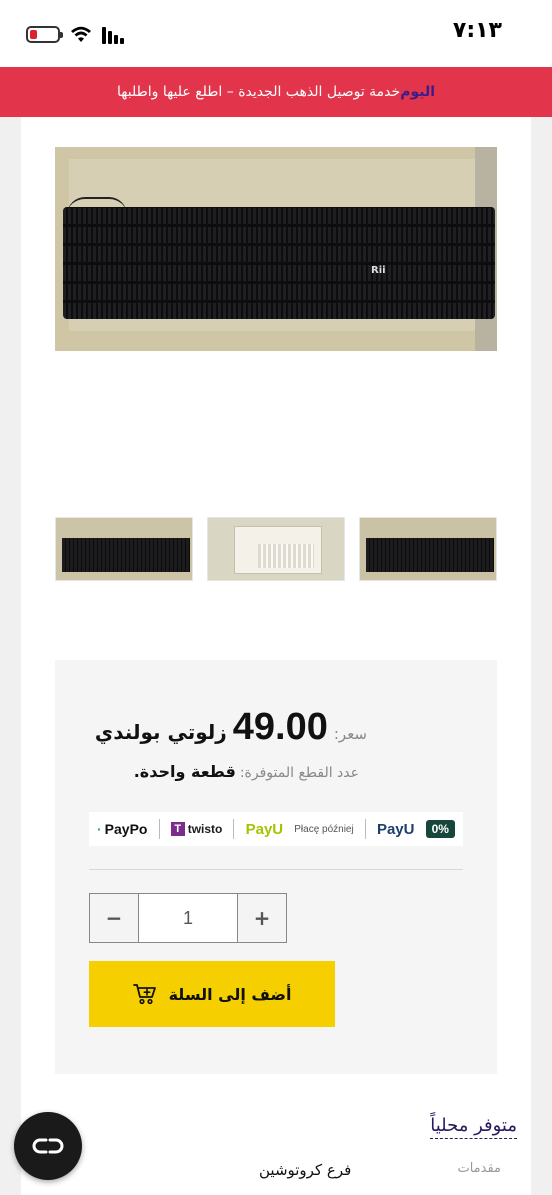 Image resolution: width=552 pixels, height=1195 pixels. What do you see at coordinates (261, 918) in the screenshot?
I see `quantity-increase-button: +` at bounding box center [261, 918].